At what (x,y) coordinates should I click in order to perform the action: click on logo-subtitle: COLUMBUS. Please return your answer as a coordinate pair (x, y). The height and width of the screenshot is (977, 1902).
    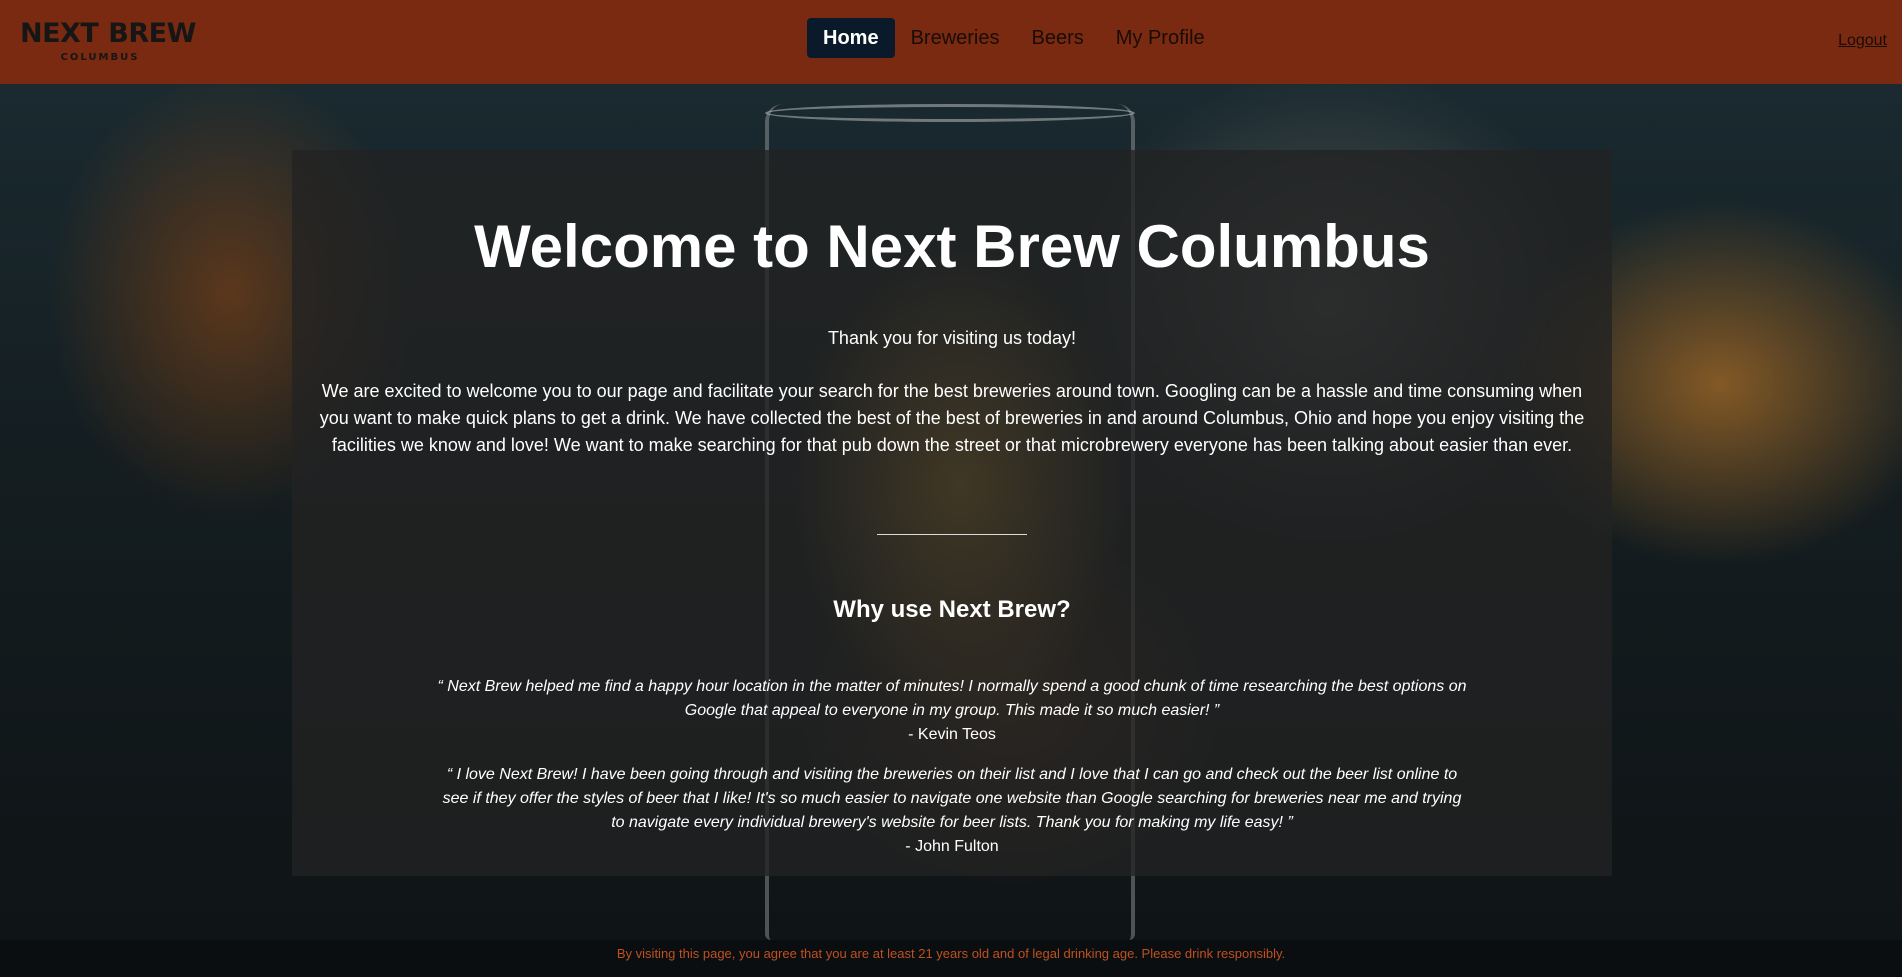
    Looking at the image, I should click on (100, 57).